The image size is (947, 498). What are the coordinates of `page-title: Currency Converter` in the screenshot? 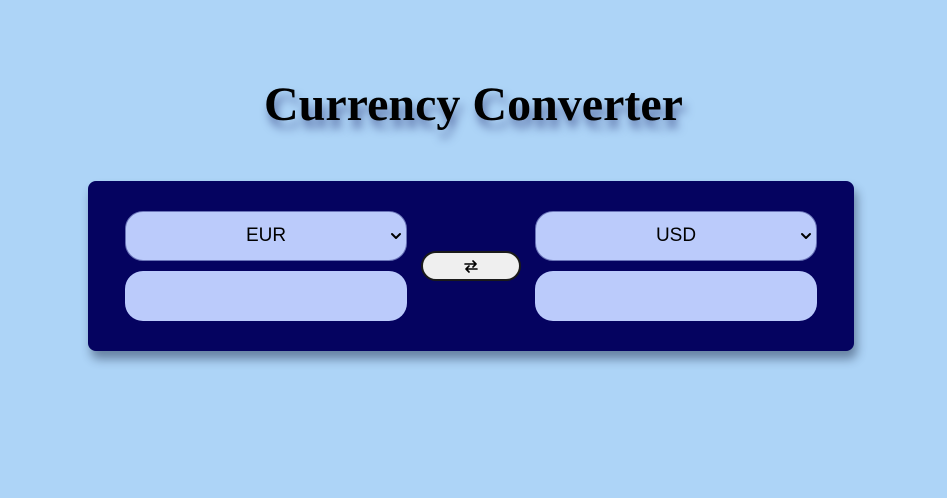 It's located at (473, 104).